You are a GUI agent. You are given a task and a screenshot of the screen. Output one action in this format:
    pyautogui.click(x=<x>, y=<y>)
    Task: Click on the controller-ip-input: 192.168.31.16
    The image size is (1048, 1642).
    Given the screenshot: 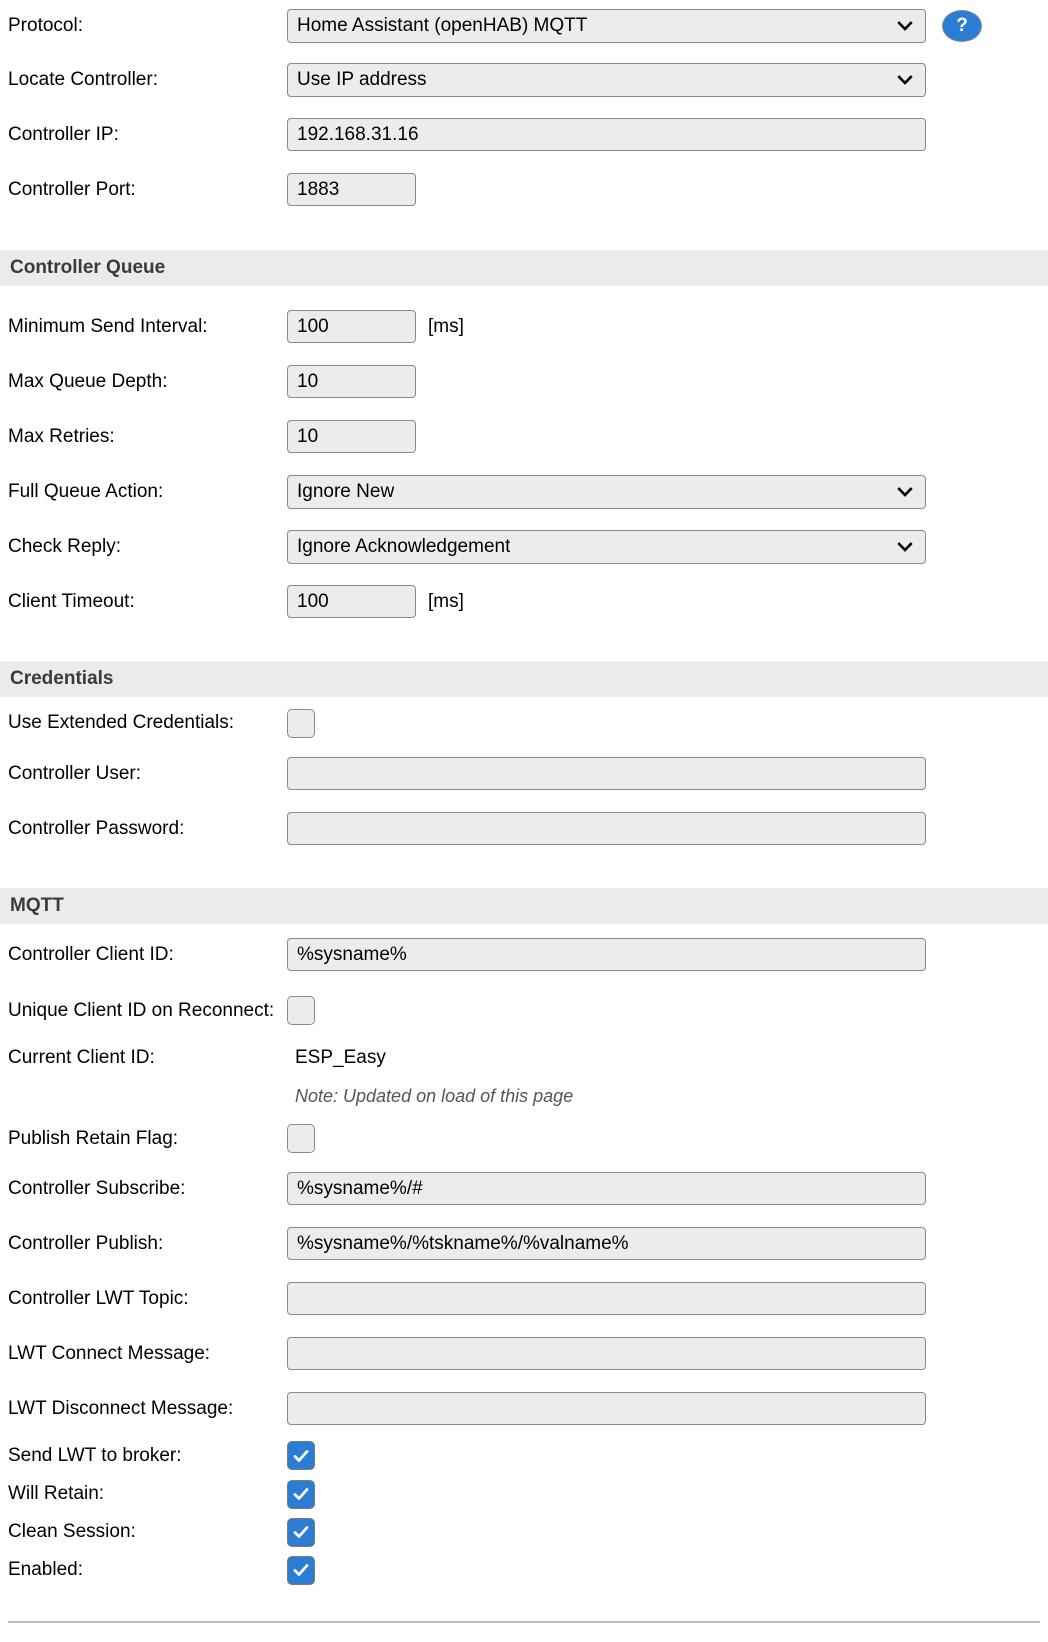 What is the action you would take?
    pyautogui.click(x=606, y=134)
    